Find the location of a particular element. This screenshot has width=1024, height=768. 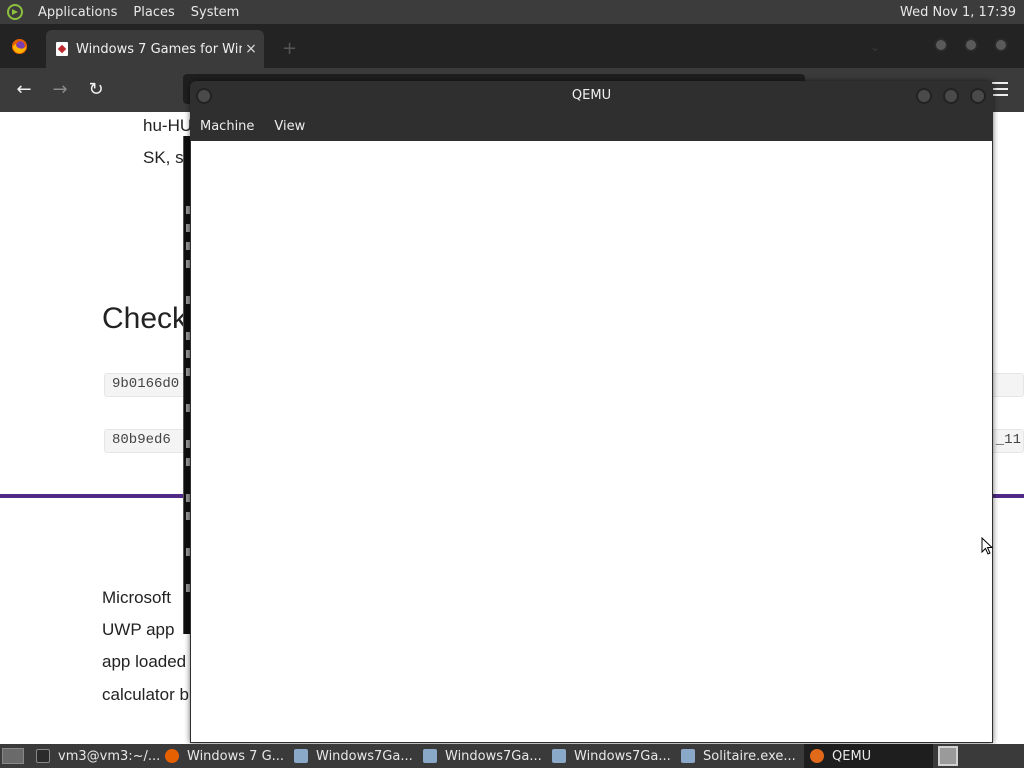

places-menu: Places is located at coordinates (153, 12).